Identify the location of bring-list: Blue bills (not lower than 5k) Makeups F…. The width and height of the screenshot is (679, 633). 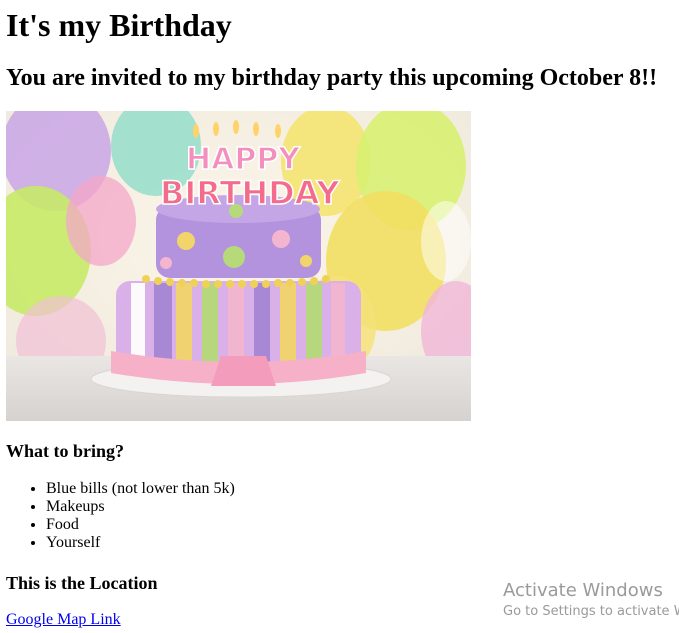
(120, 516).